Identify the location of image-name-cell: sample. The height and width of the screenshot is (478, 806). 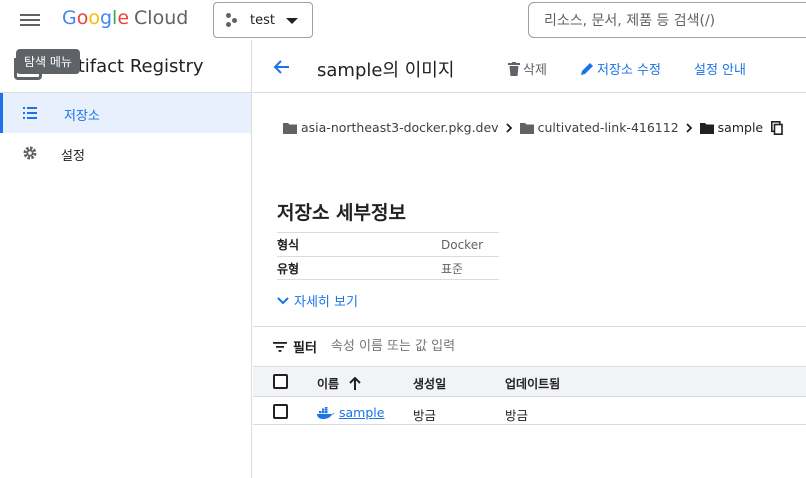
(350, 412).